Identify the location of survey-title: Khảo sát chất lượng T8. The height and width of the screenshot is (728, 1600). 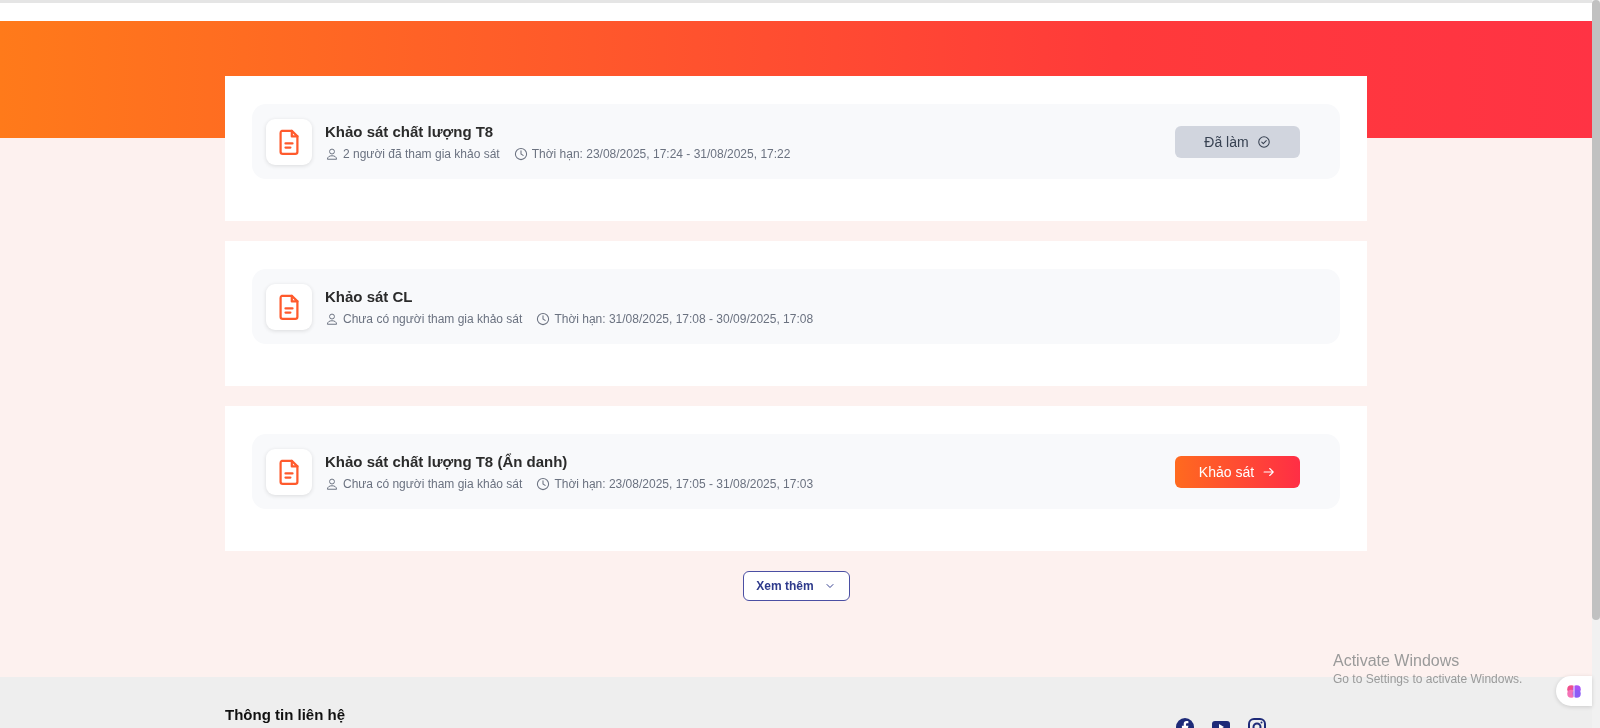
(410, 131).